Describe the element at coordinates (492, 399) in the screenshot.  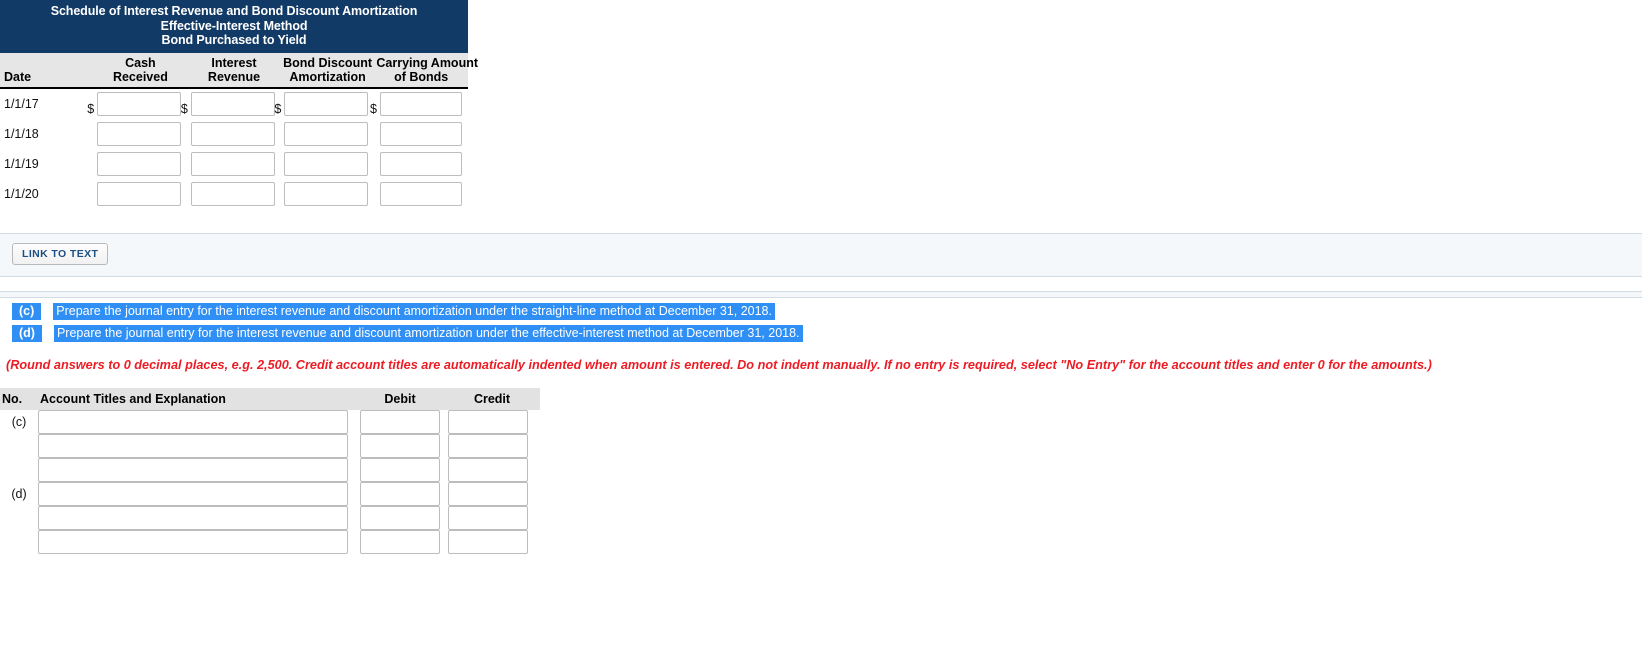
I see `journal-header-credit: Credit` at that location.